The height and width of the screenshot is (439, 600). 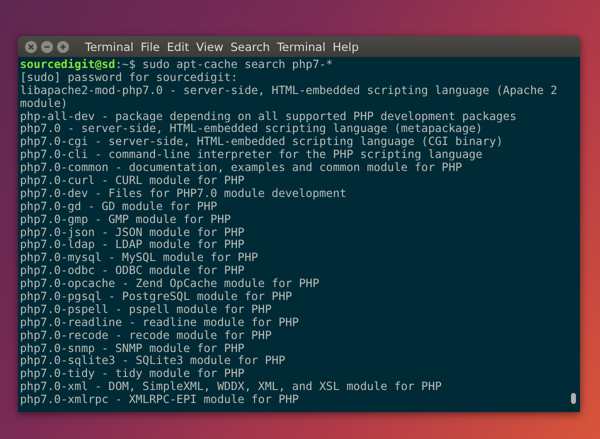 I want to click on menu-item: Help, so click(x=345, y=47).